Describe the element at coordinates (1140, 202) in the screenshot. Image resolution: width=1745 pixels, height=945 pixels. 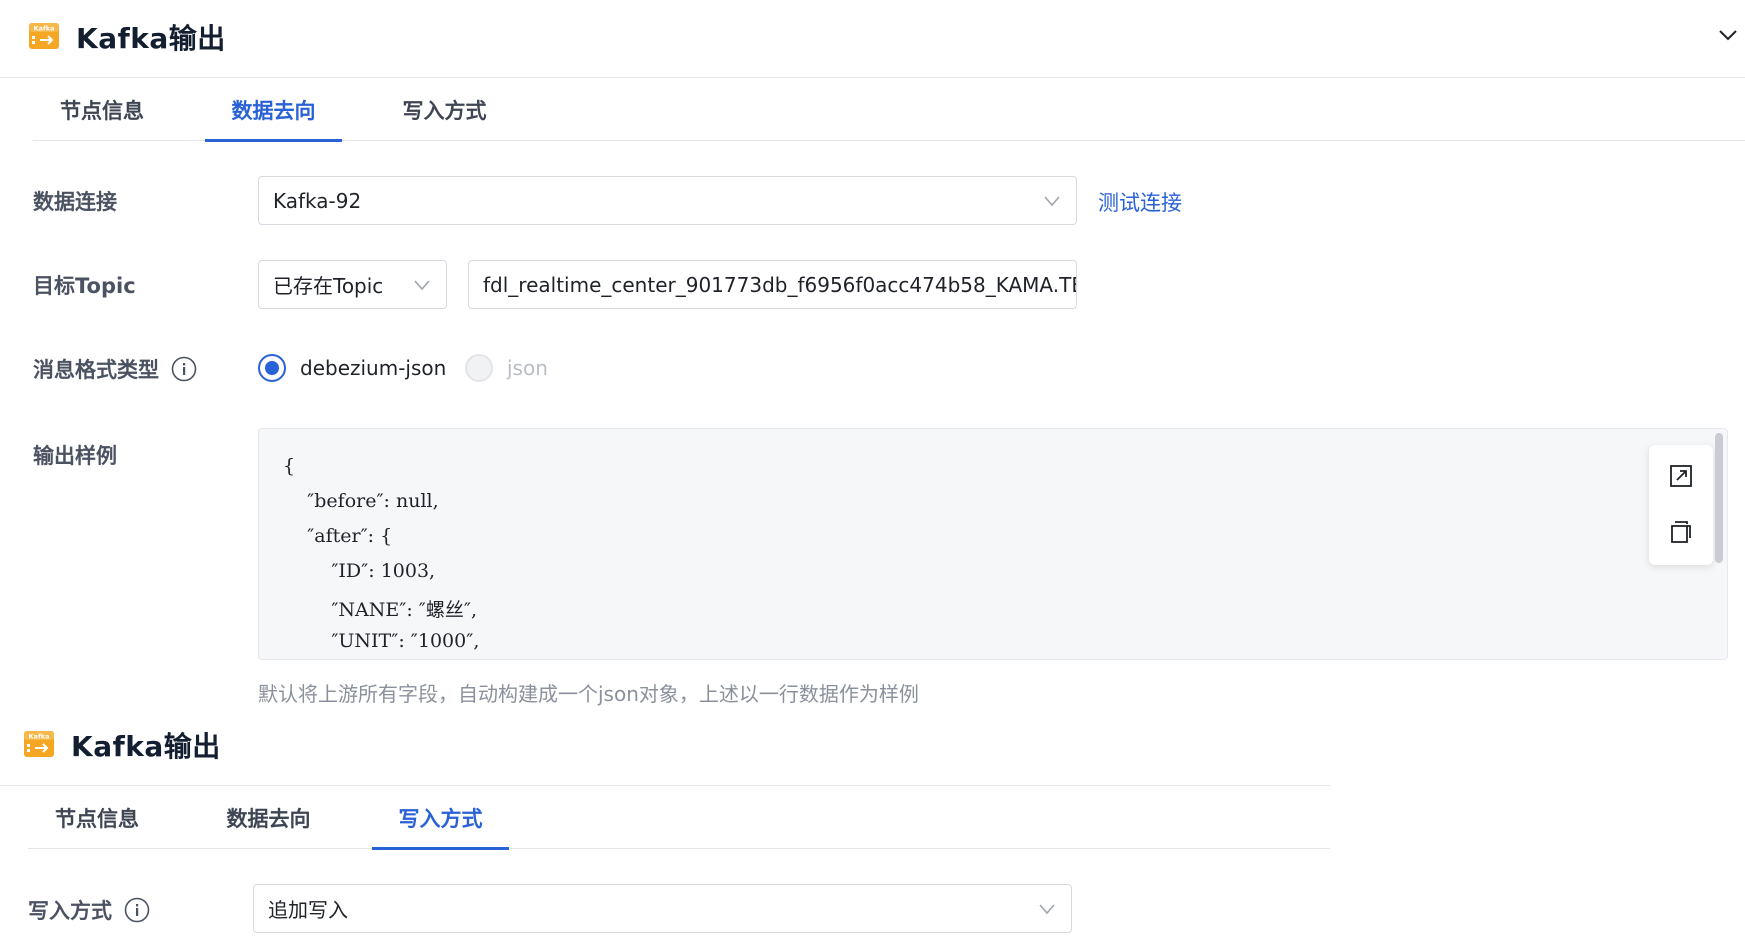
I see `test-connection-link: 测试连接` at that location.